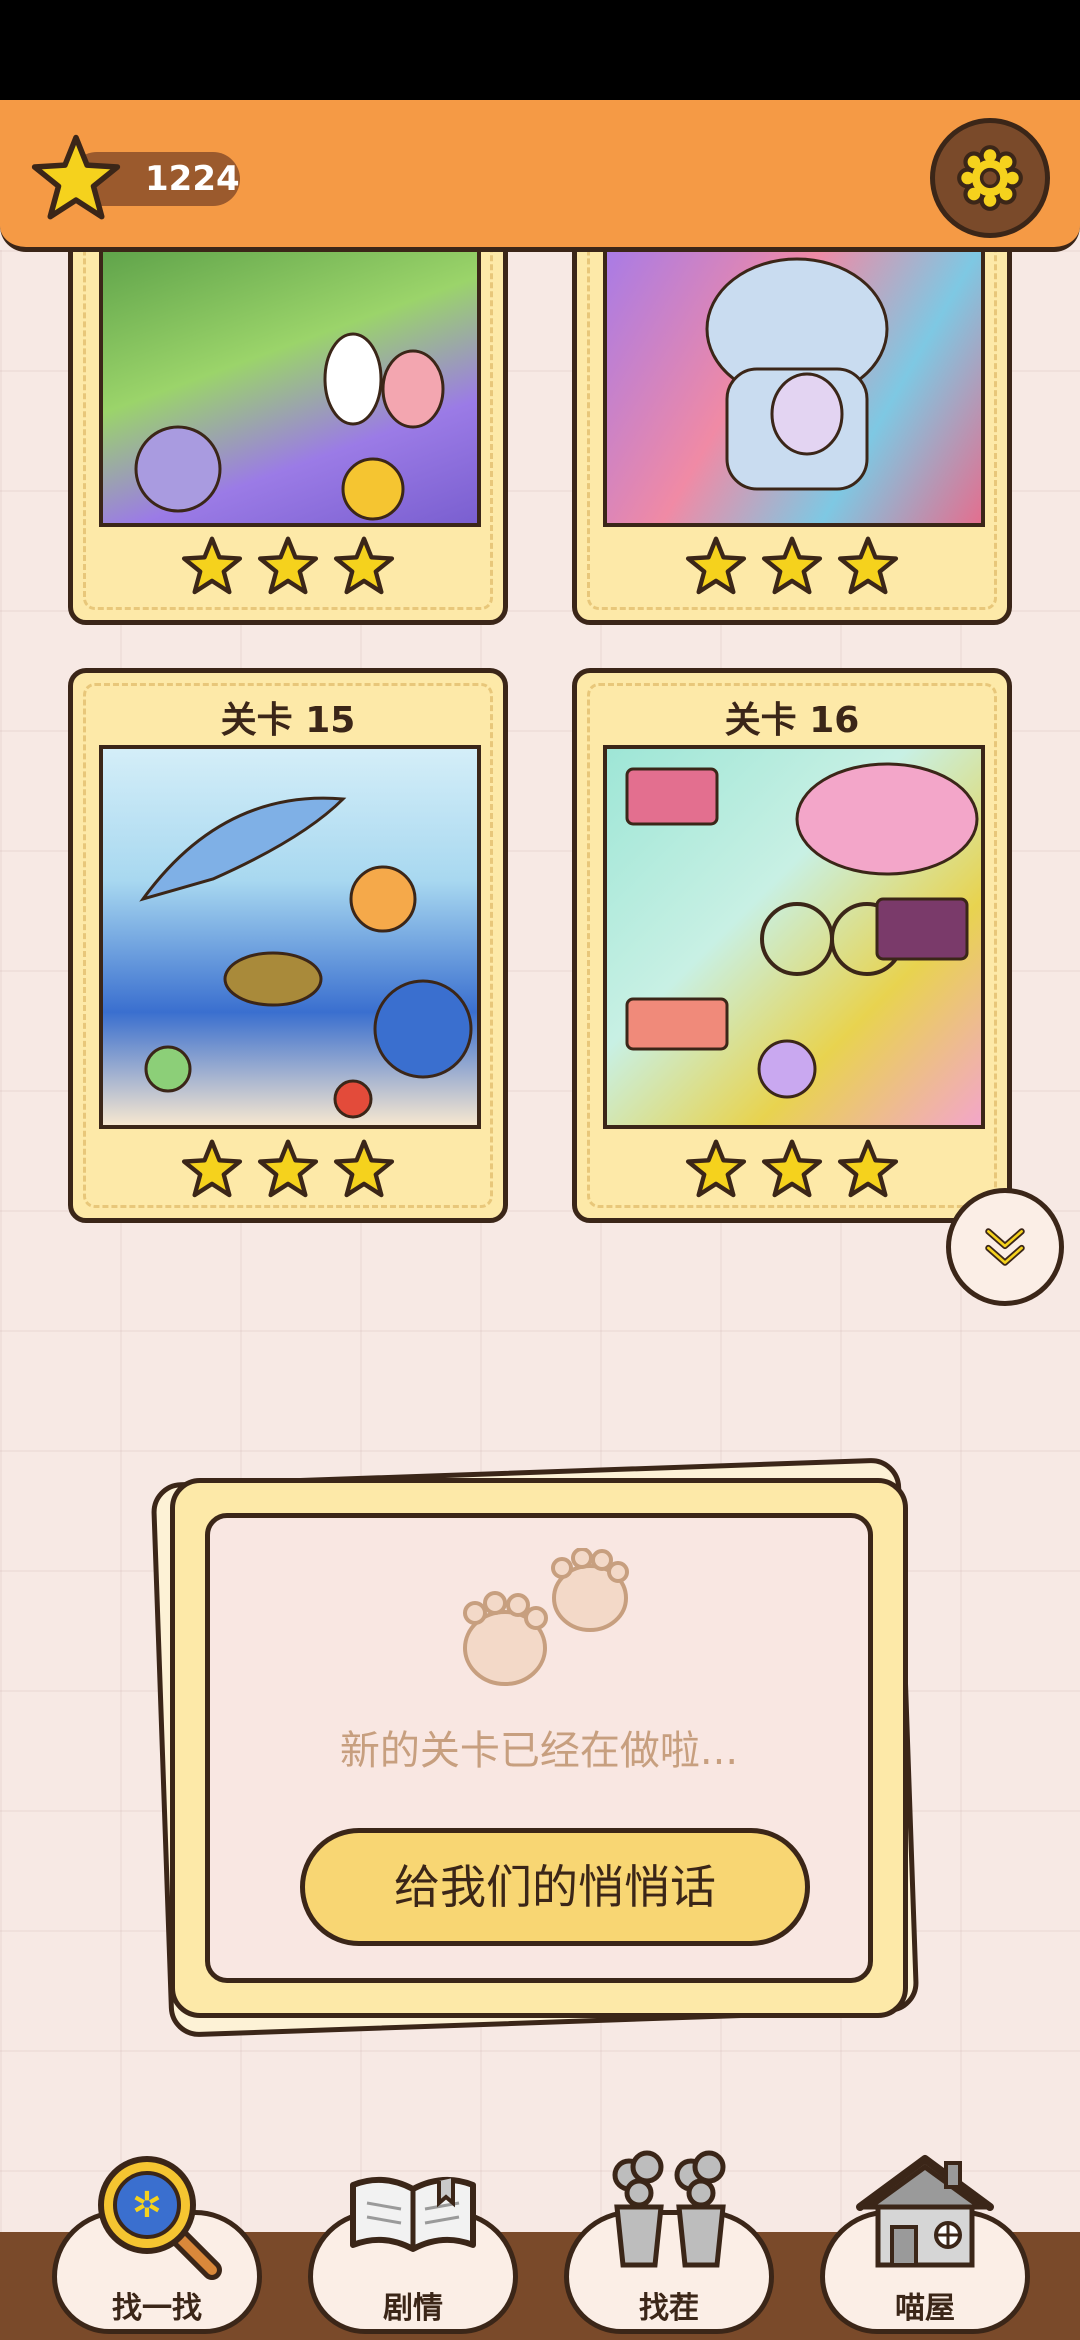  What do you see at coordinates (157, 2308) in the screenshot?
I see `nav-label: 找一找` at bounding box center [157, 2308].